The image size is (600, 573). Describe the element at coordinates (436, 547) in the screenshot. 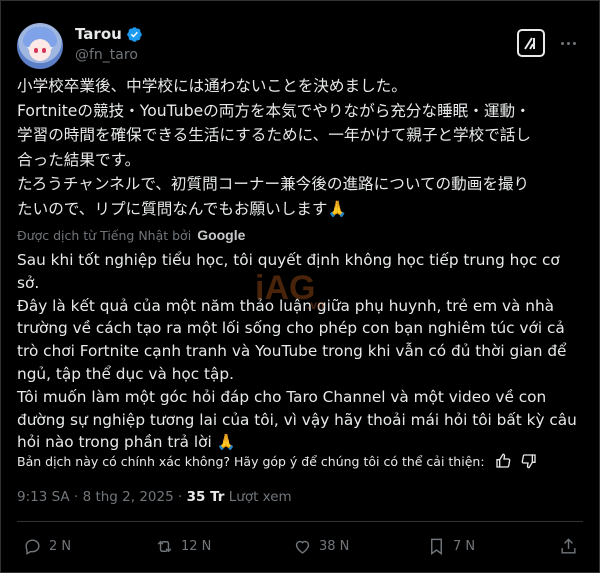

I see `bookmark-icon` at that location.